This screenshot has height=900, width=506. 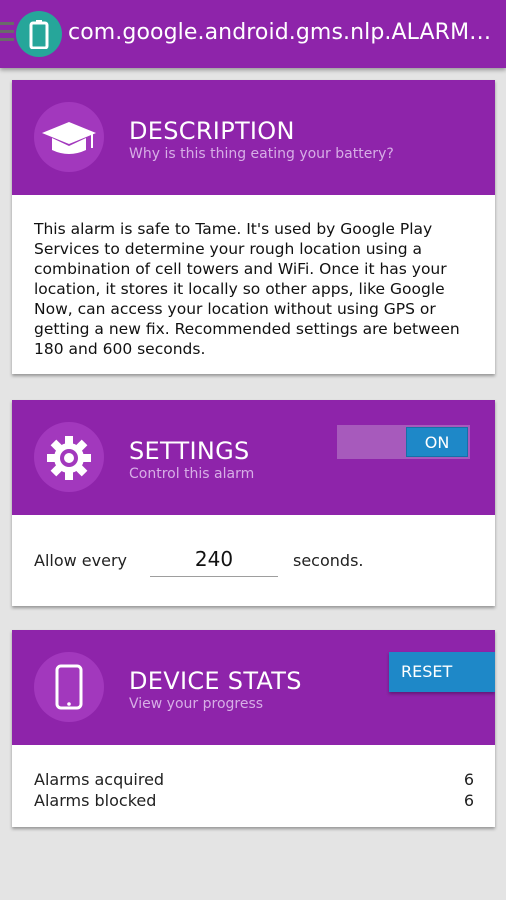 I want to click on reset-button: RESET, so click(x=442, y=672).